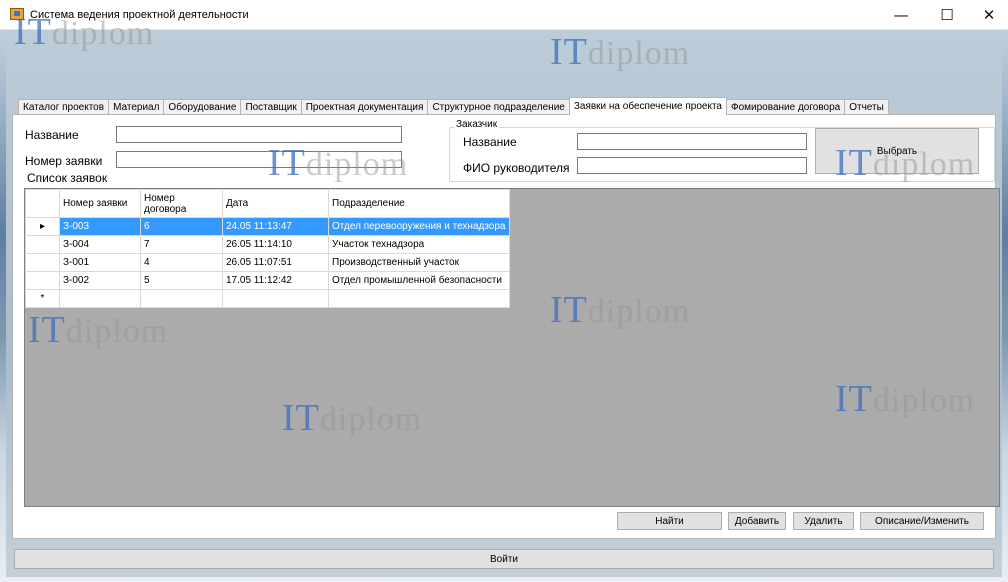  I want to click on table-cell: З-002, so click(100, 280).